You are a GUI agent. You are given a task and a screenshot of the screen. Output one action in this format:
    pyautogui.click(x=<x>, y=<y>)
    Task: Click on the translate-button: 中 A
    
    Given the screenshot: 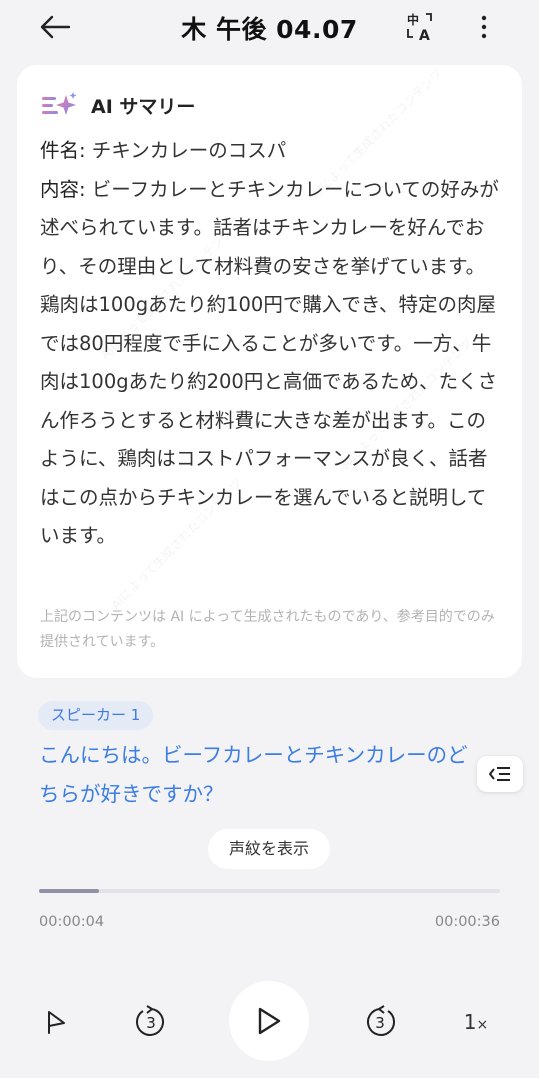 What is the action you would take?
    pyautogui.click(x=420, y=27)
    